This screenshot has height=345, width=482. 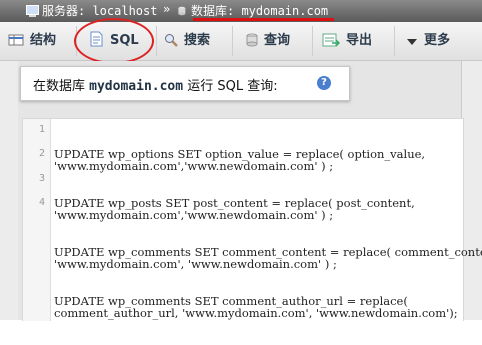 I want to click on breadcrumb-server-label: 服务器: localhost, so click(x=100, y=11).